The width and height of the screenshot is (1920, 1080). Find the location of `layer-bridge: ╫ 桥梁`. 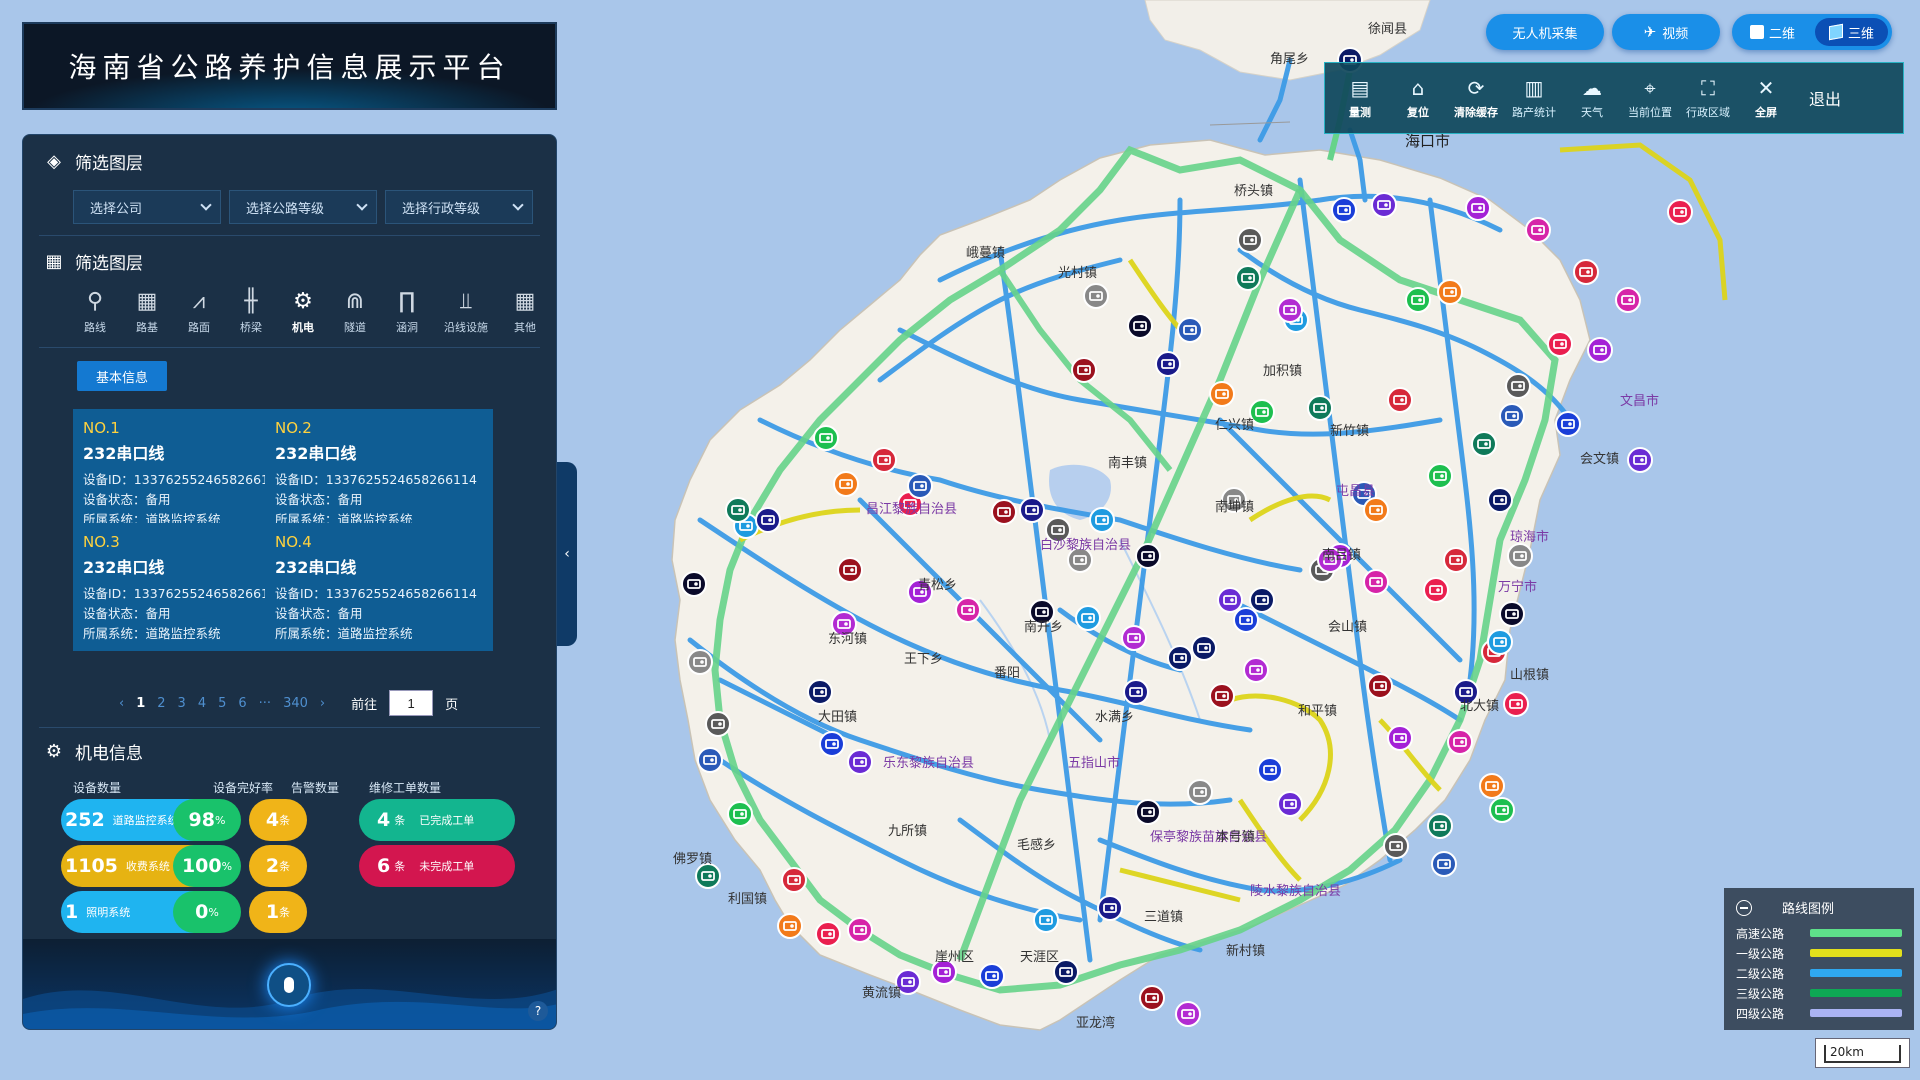

layer-bridge: ╫ 桥梁 is located at coordinates (251, 311).